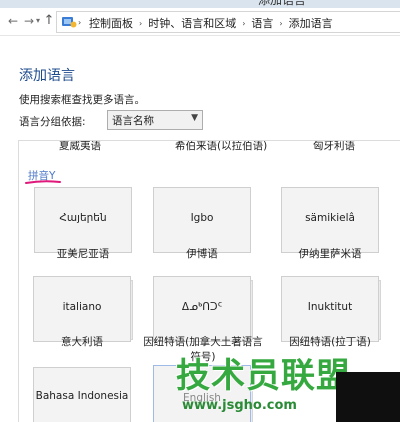  What do you see at coordinates (200, 4) in the screenshot?
I see `title-bar: 添加语言` at bounding box center [200, 4].